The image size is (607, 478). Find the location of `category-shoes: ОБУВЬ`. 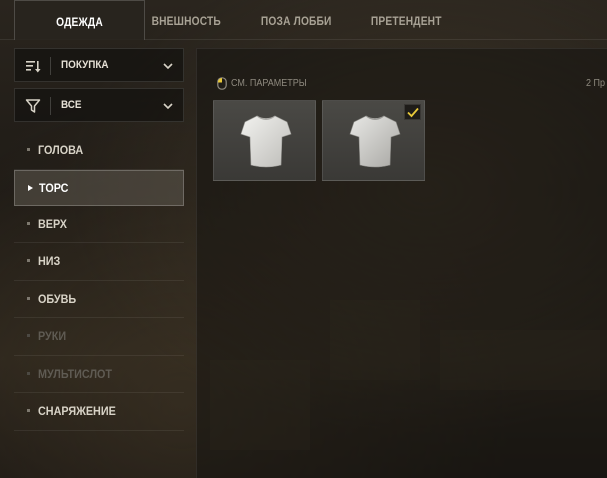

category-shoes: ОБУВЬ is located at coordinates (99, 299).